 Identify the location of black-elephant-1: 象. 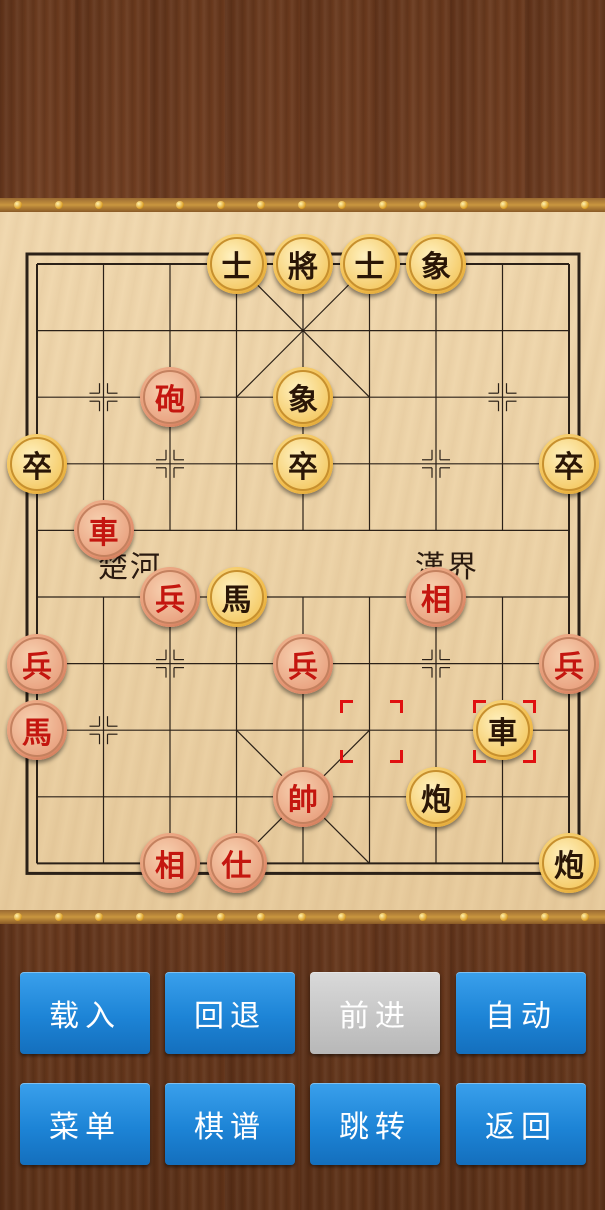
(436, 264).